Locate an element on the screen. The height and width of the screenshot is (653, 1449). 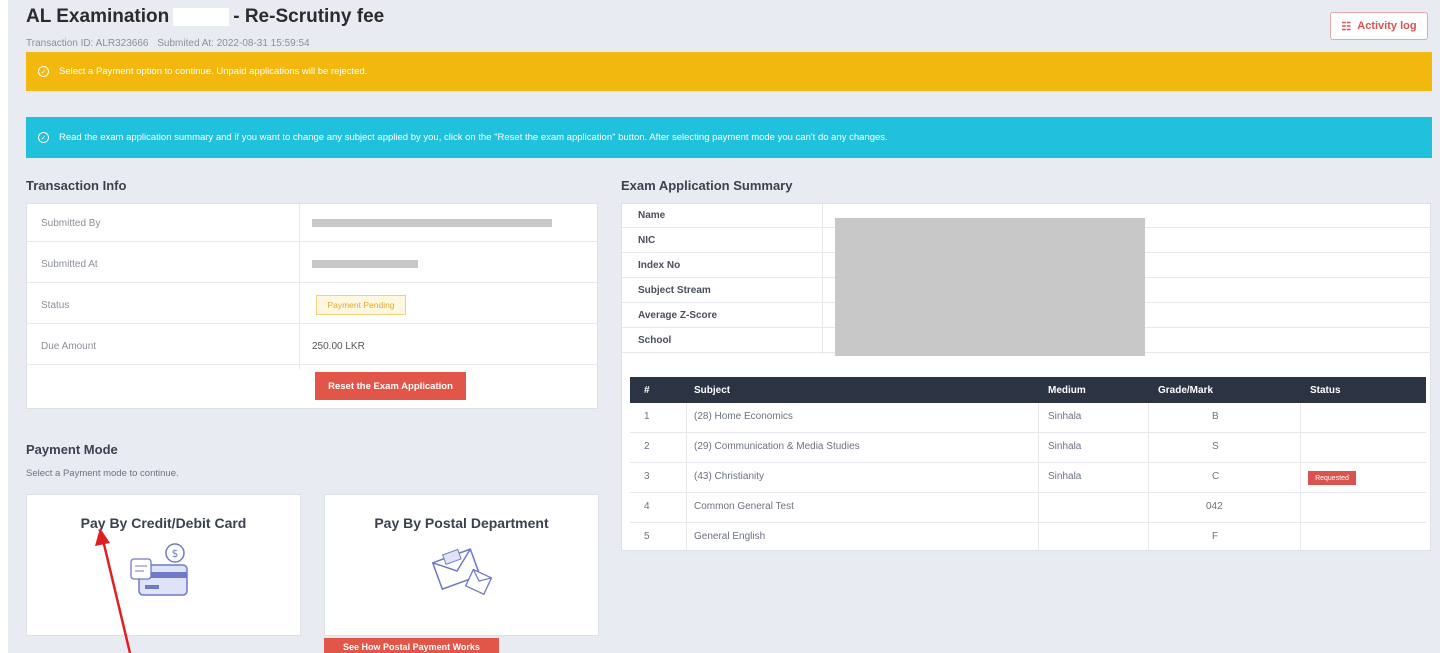
row-number: 2 is located at coordinates (647, 446).